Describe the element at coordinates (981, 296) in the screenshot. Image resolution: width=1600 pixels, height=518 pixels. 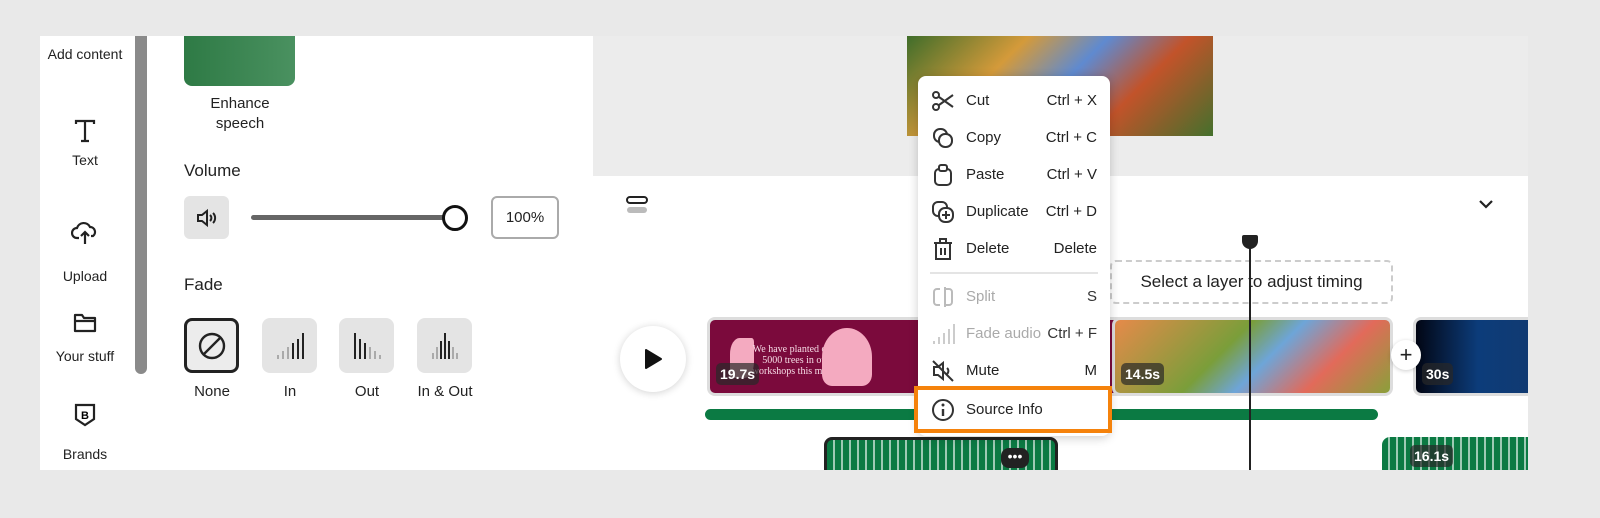
I see `menu-label: Split` at that location.